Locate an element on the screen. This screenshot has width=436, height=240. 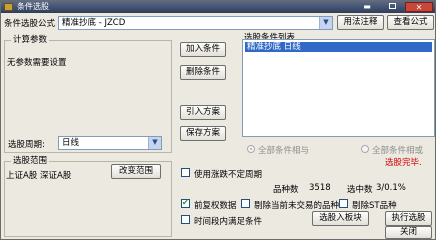
prev-data-label: 前复权数据 is located at coordinates (215, 206).